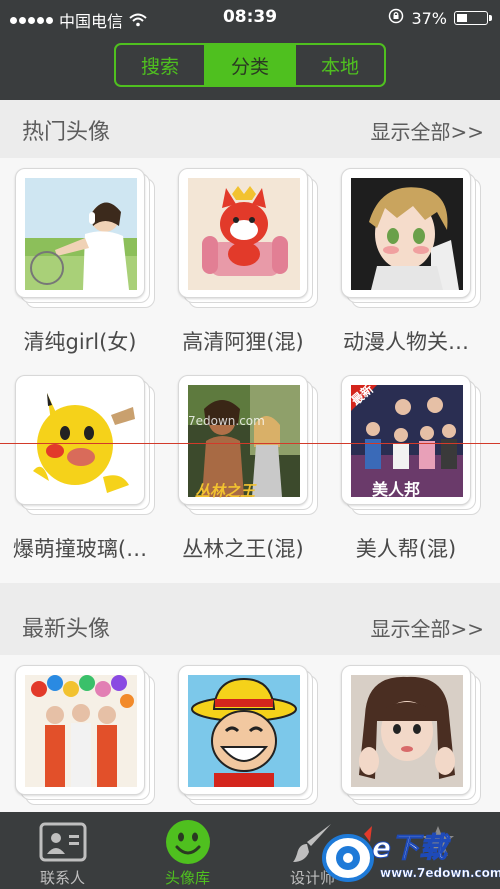  I want to click on thumbnail-group-with-balloons, so click(81, 731).